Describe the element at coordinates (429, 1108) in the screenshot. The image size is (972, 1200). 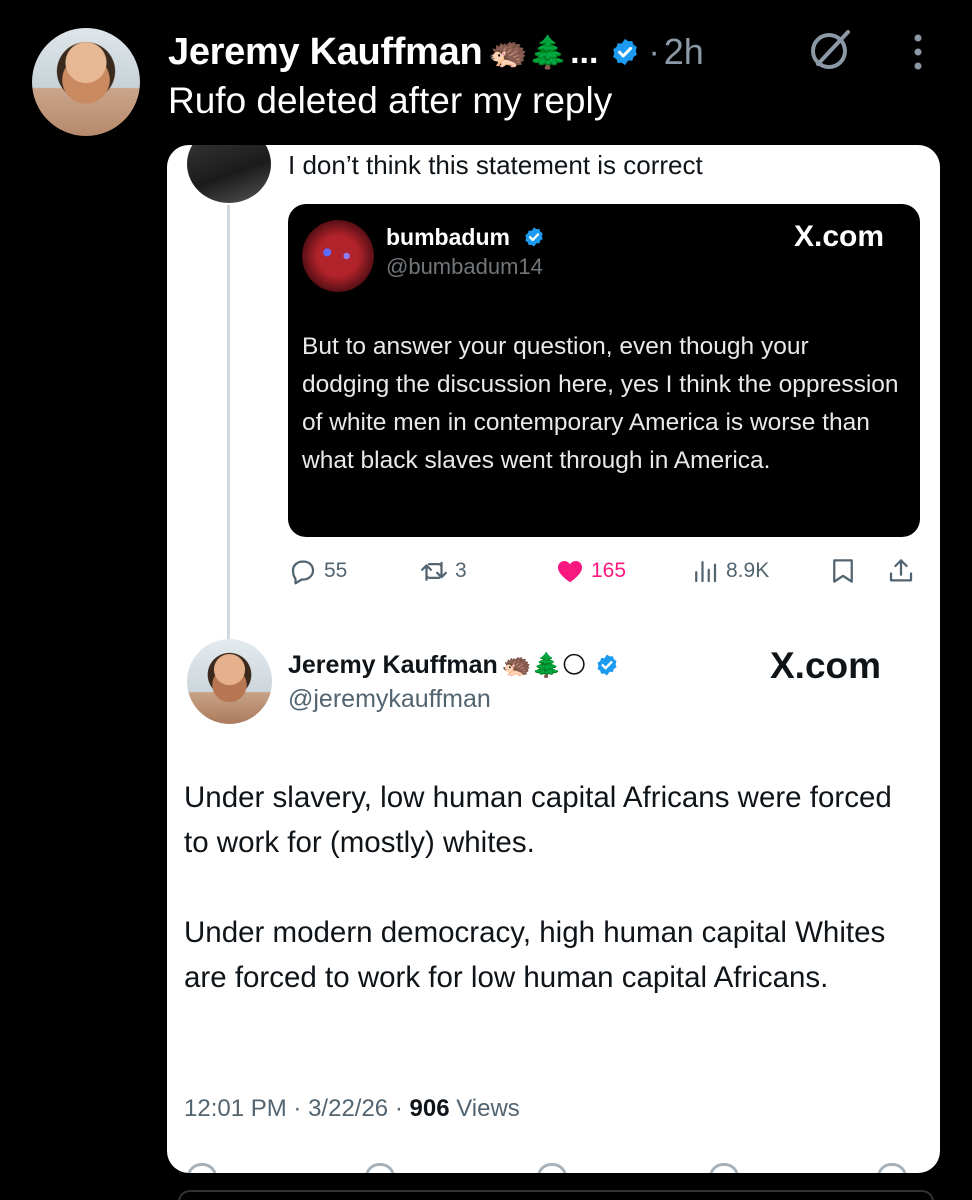
I see `quoted-tweet-view-count: 906` at that location.